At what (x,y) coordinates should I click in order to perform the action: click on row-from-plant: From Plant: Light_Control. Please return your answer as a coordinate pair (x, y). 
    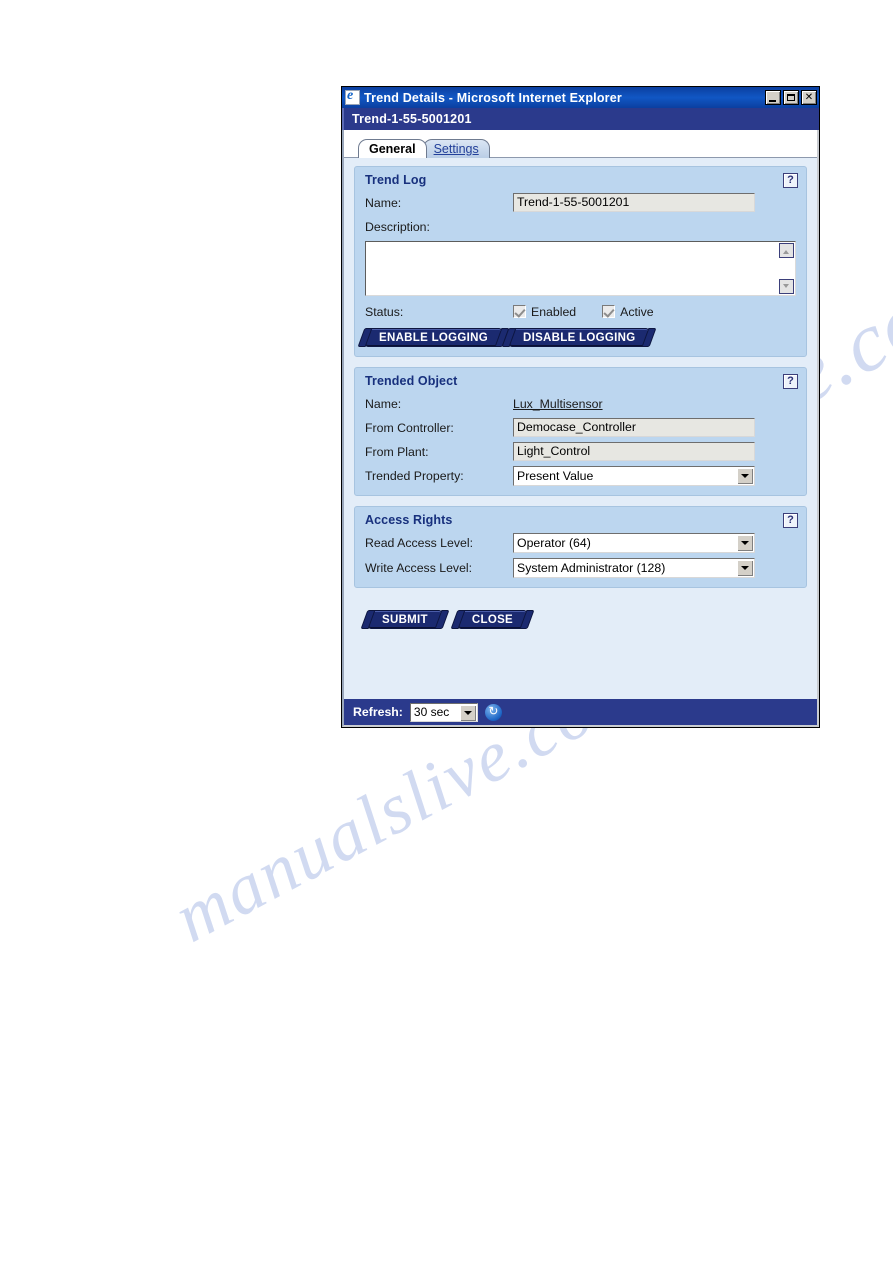
    Looking at the image, I should click on (580, 451).